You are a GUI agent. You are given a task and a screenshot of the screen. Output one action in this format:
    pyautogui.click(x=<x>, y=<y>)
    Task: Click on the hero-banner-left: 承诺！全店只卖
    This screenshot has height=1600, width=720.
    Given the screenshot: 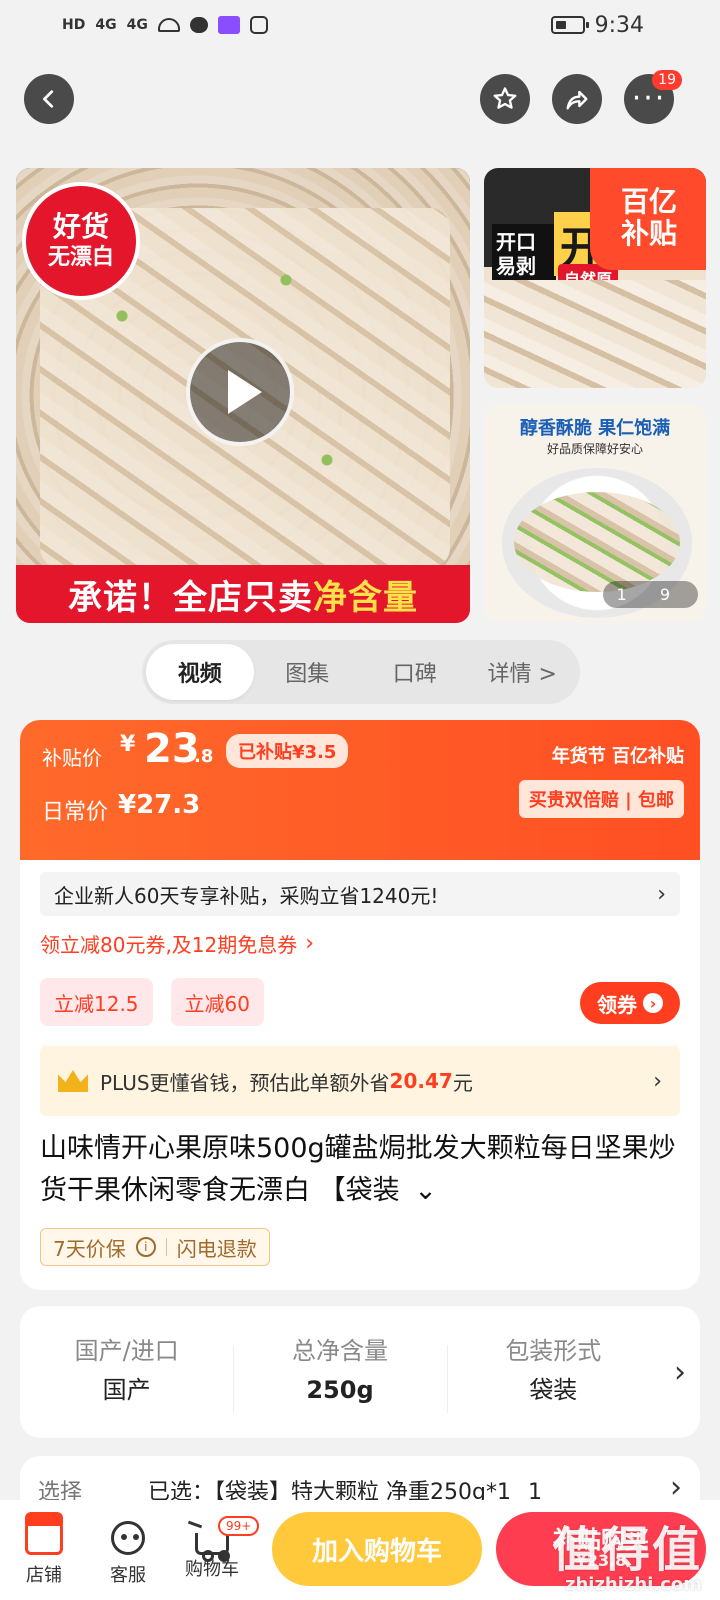 What is the action you would take?
    pyautogui.click(x=190, y=597)
    